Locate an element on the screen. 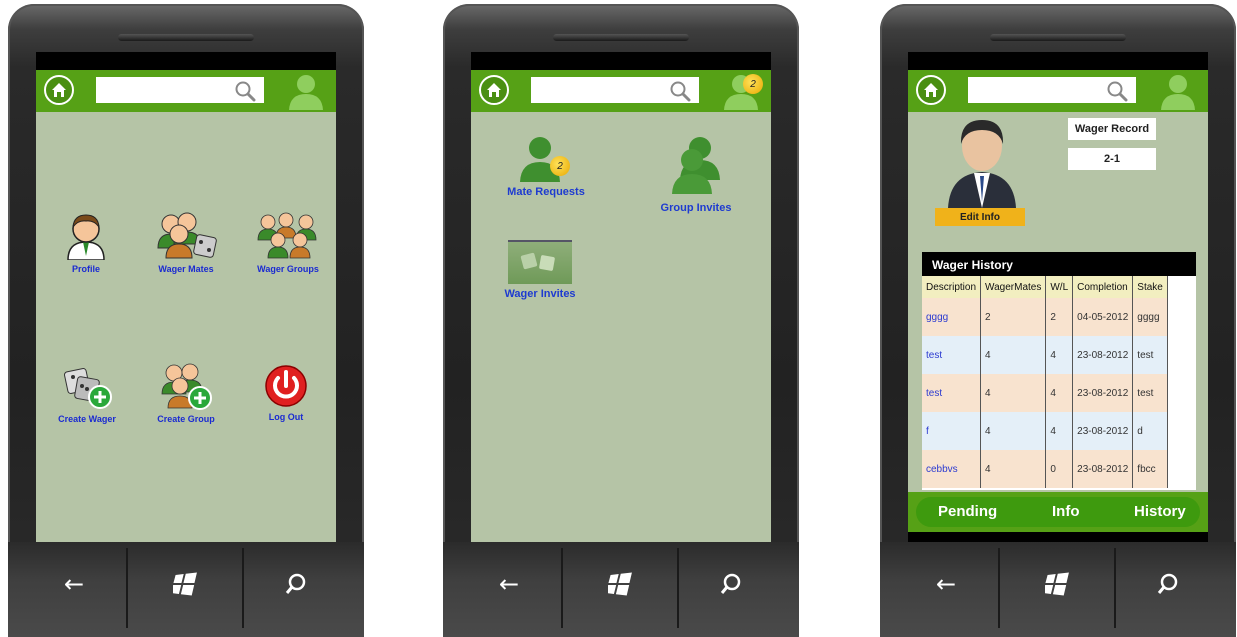 The width and height of the screenshot is (1237, 637). create-group-tile: Create Group is located at coordinates (186, 393).